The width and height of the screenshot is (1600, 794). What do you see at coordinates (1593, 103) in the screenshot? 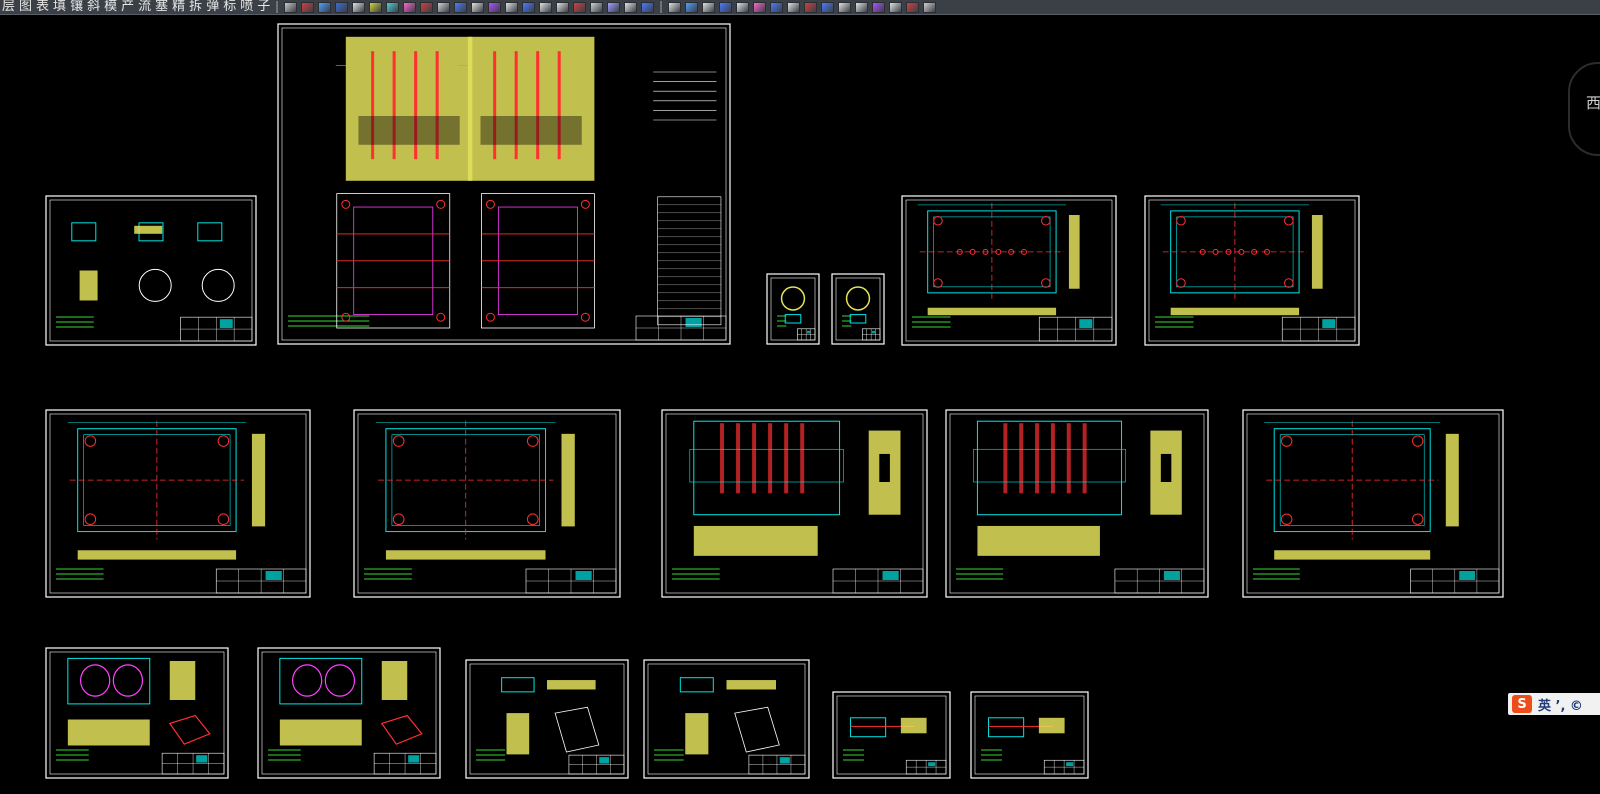
I see `side-panel-label: 西` at bounding box center [1593, 103].